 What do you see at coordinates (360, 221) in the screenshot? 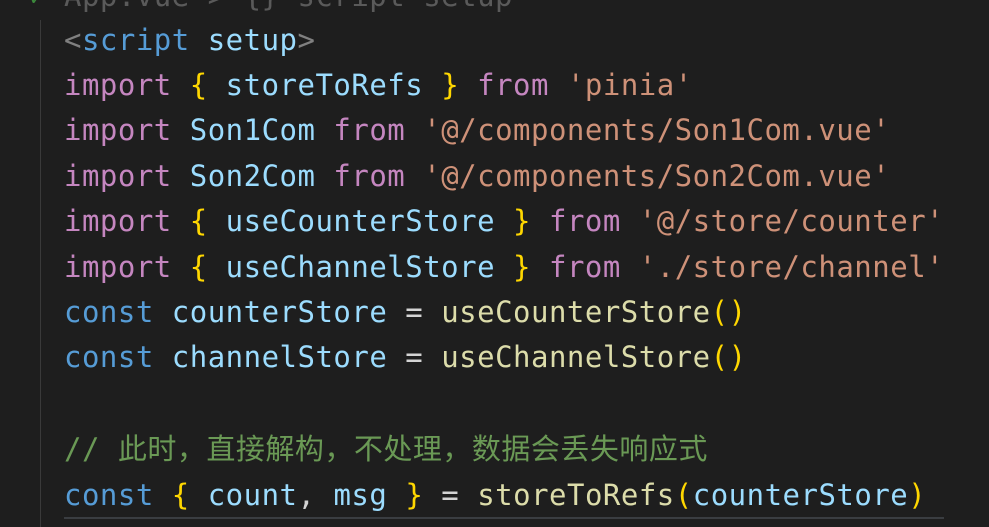
I see `identifier: useCounterStore` at bounding box center [360, 221].